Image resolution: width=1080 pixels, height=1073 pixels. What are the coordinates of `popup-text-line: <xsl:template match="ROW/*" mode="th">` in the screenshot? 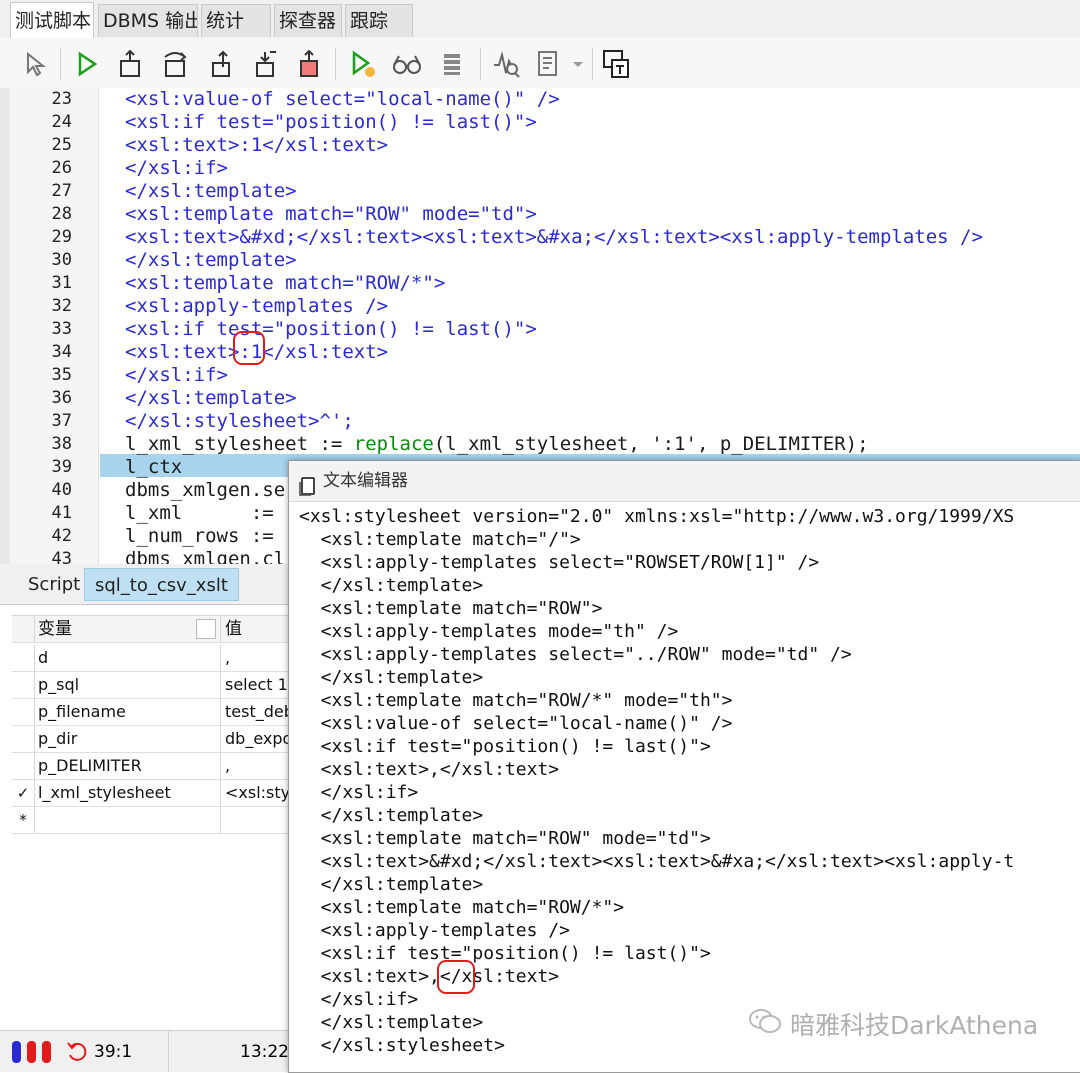 It's located at (516, 700).